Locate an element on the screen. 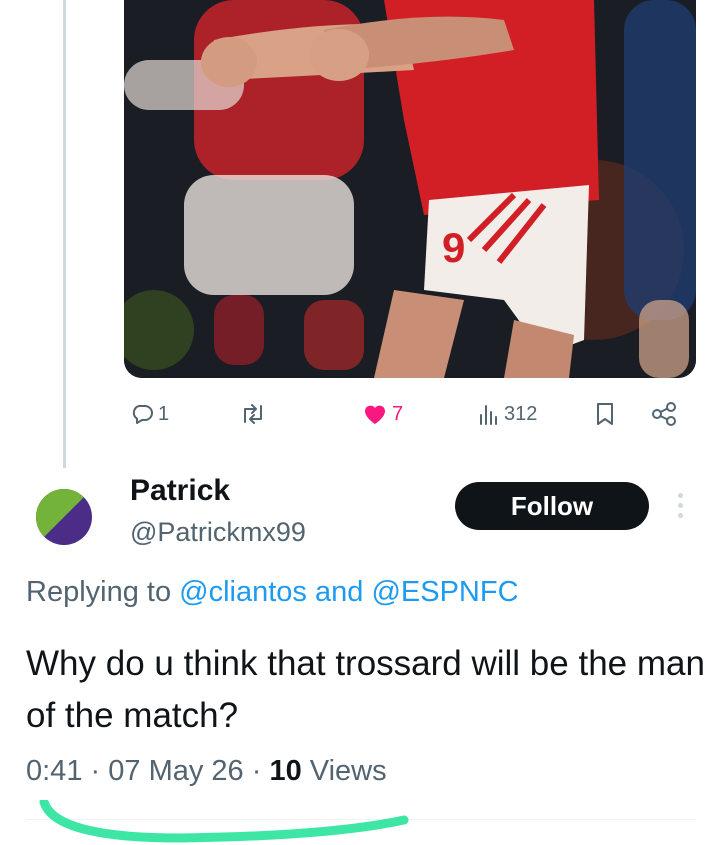 The width and height of the screenshot is (720, 845). like-button: 7 is located at coordinates (382, 414).